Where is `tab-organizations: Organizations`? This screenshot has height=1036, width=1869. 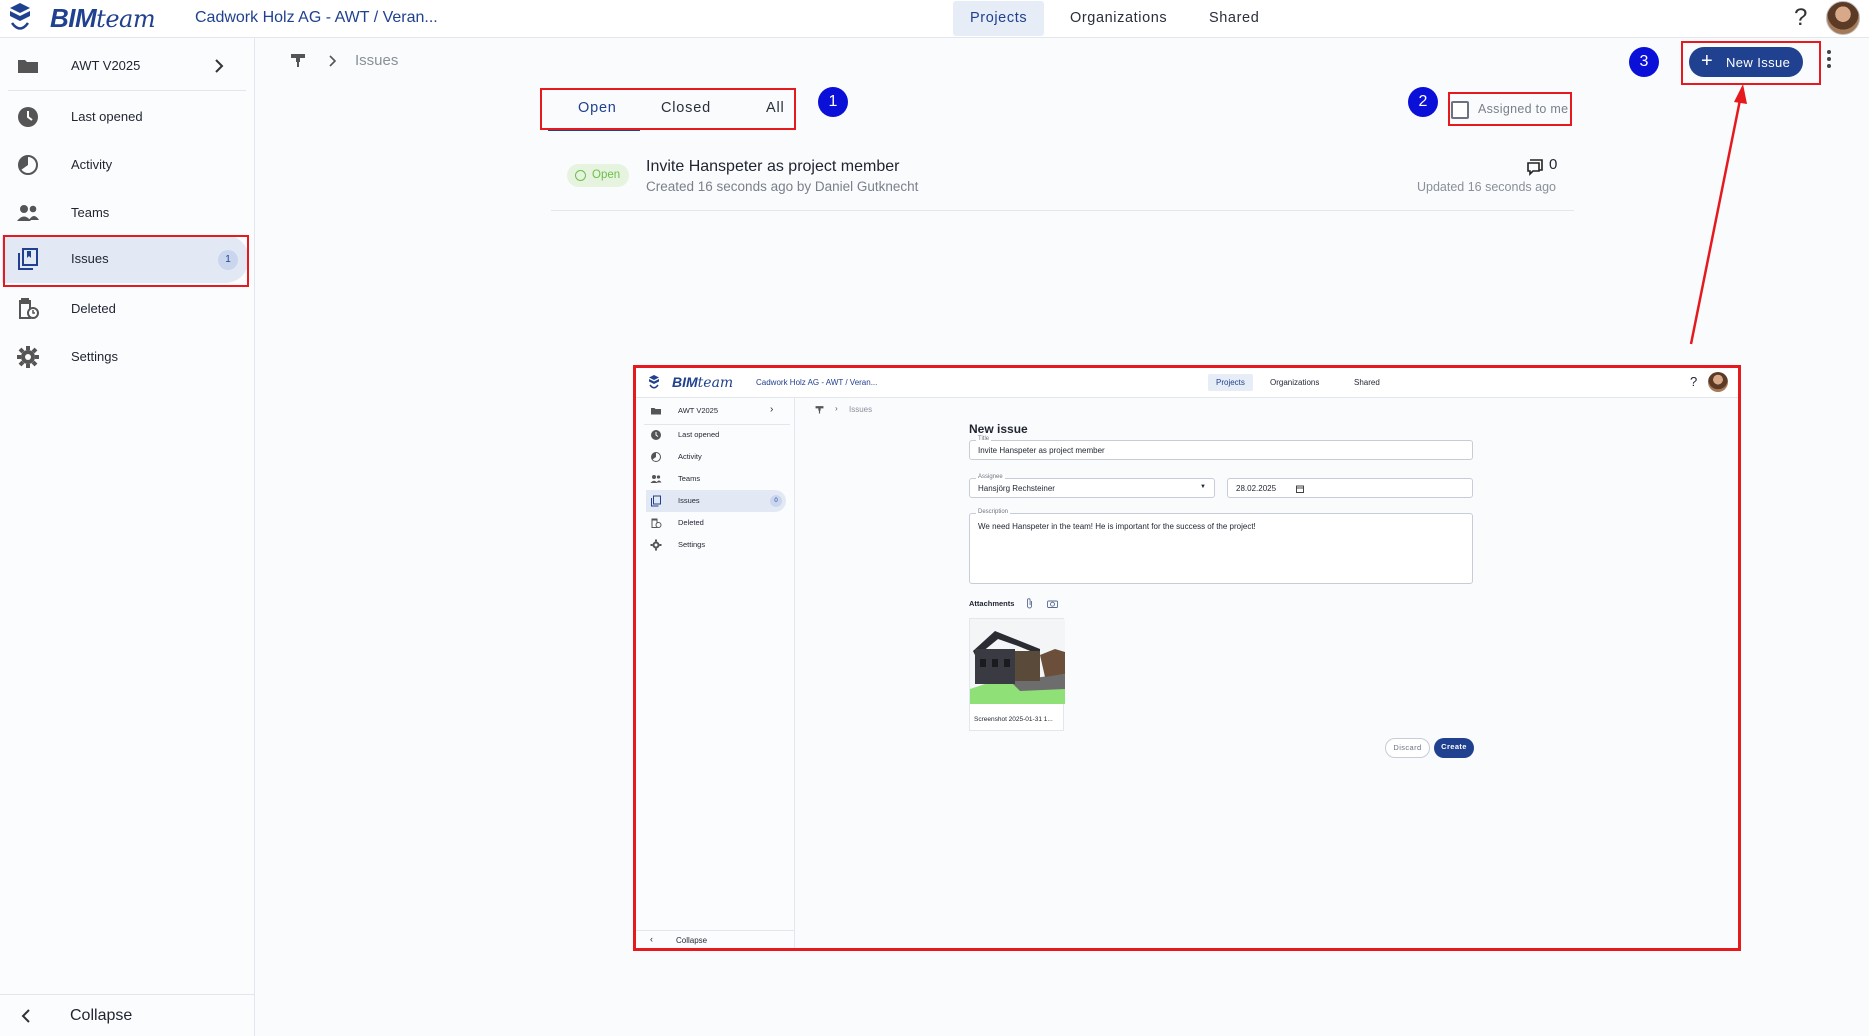 tab-organizations: Organizations is located at coordinates (1118, 18).